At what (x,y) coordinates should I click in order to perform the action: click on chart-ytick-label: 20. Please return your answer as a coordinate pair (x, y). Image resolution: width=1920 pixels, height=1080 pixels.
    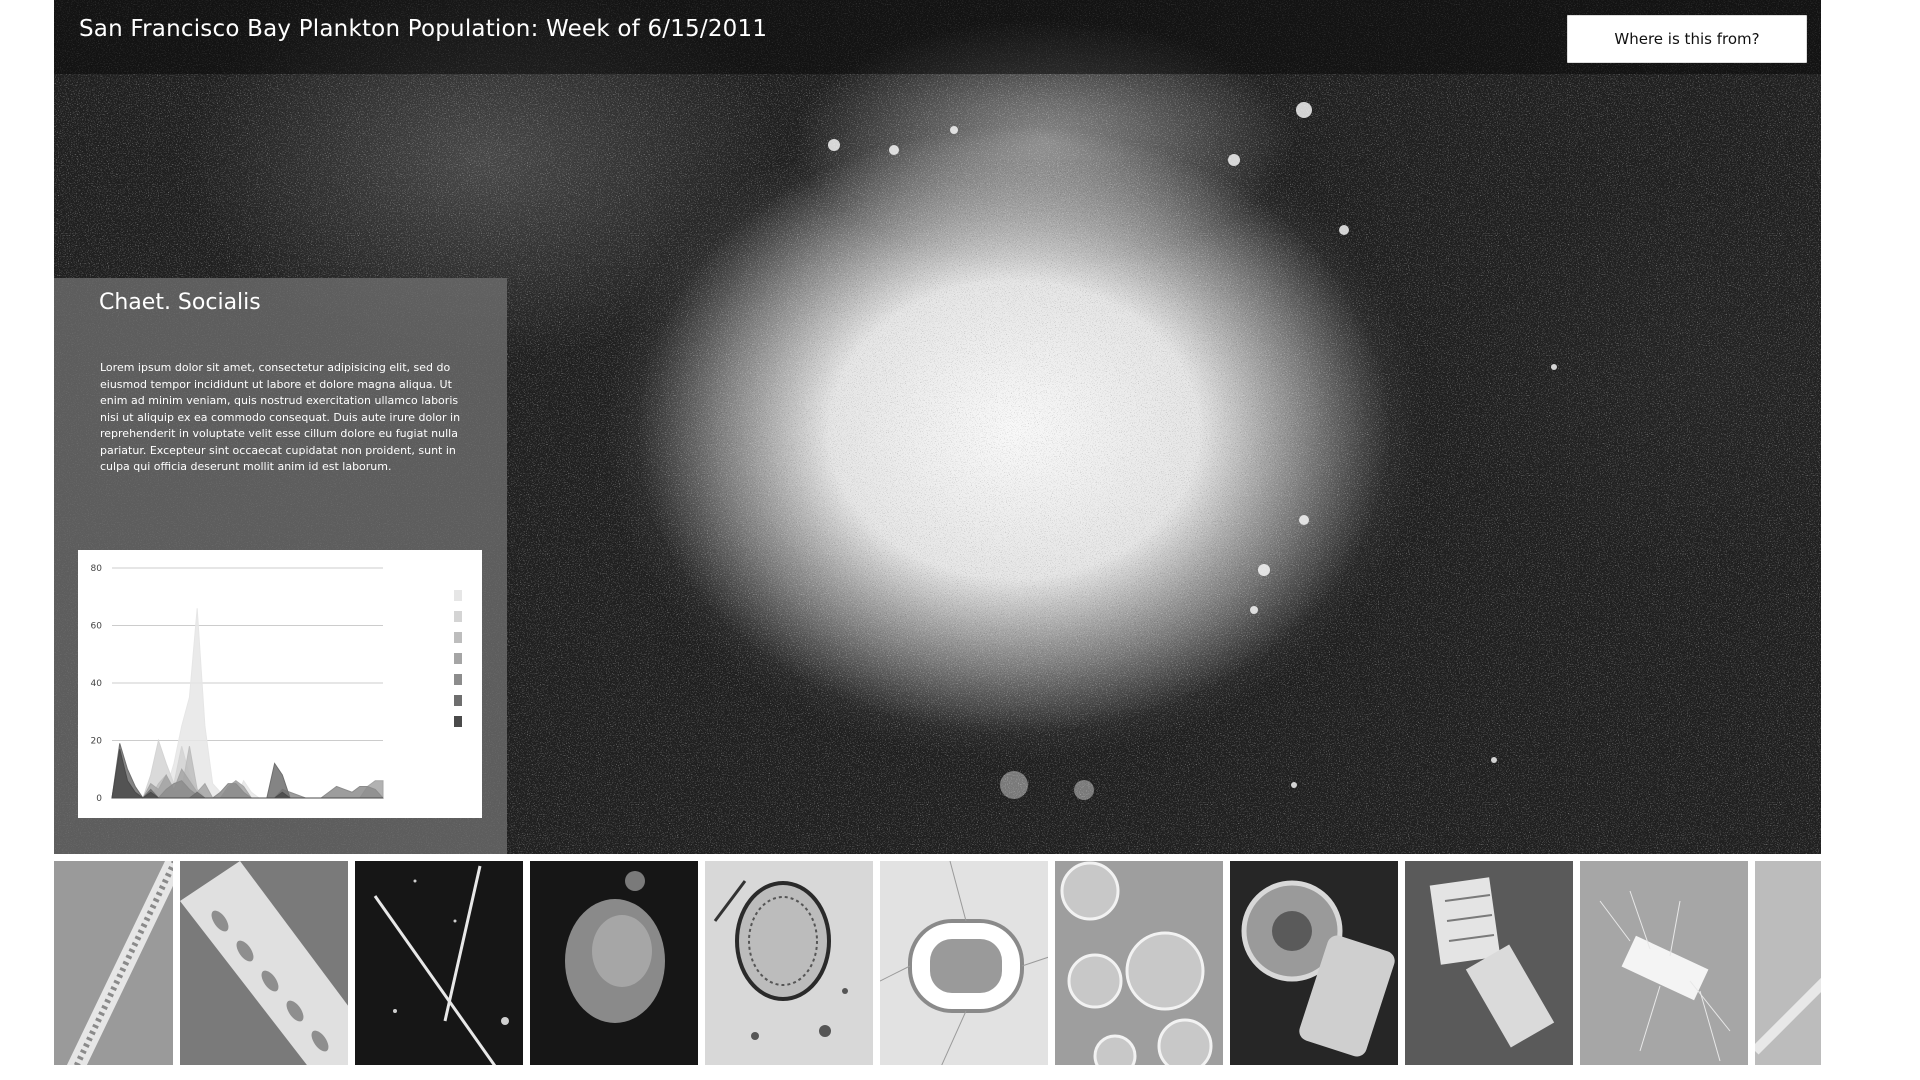
    Looking at the image, I should click on (97, 742).